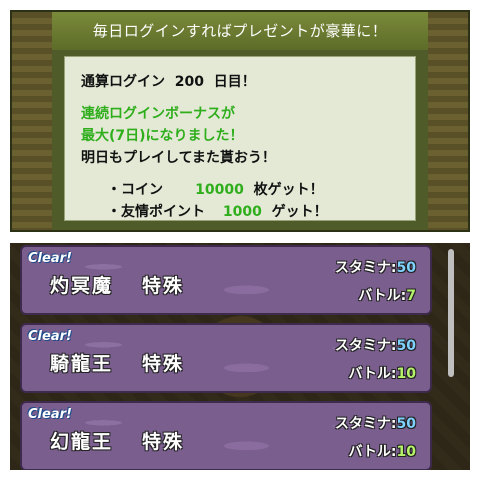  Describe the element at coordinates (189, 82) in the screenshot. I see `total-login-days: 200` at that location.